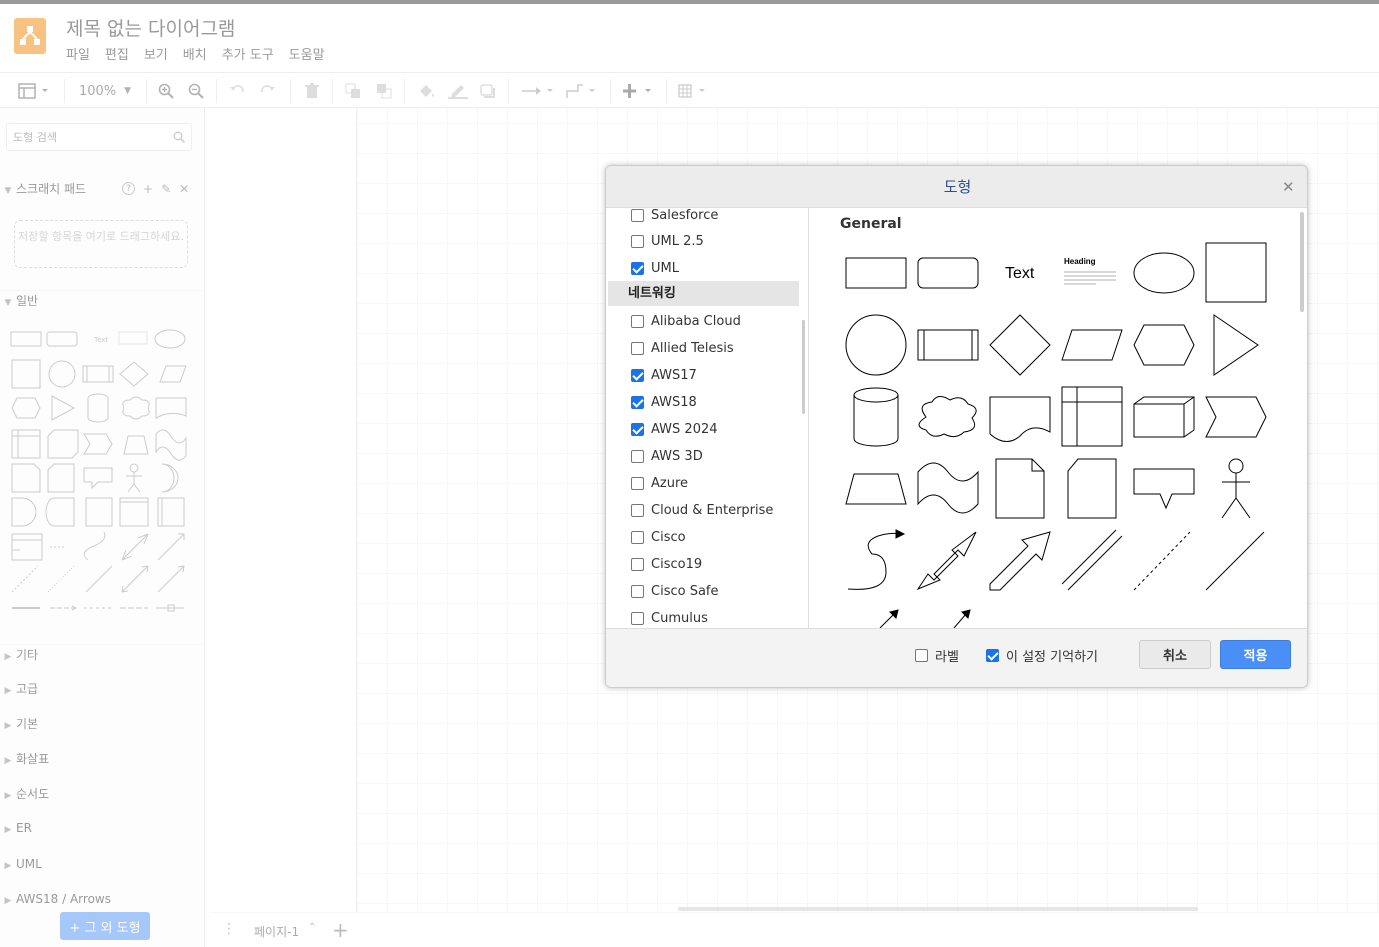 This screenshot has width=1379, height=947. I want to click on library-item-cloud-enterprise: Cloud & Enterprise, so click(702, 510).